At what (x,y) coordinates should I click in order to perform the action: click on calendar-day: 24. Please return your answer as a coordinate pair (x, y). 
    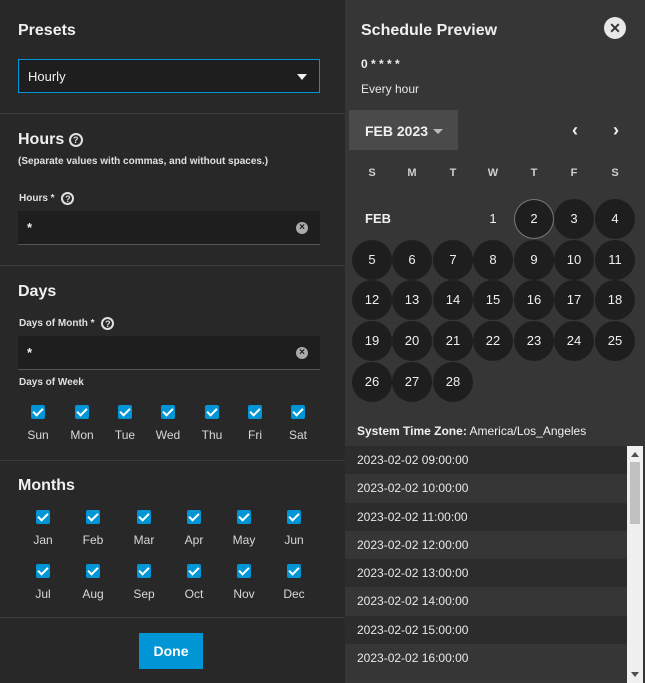
    Looking at the image, I should click on (574, 341).